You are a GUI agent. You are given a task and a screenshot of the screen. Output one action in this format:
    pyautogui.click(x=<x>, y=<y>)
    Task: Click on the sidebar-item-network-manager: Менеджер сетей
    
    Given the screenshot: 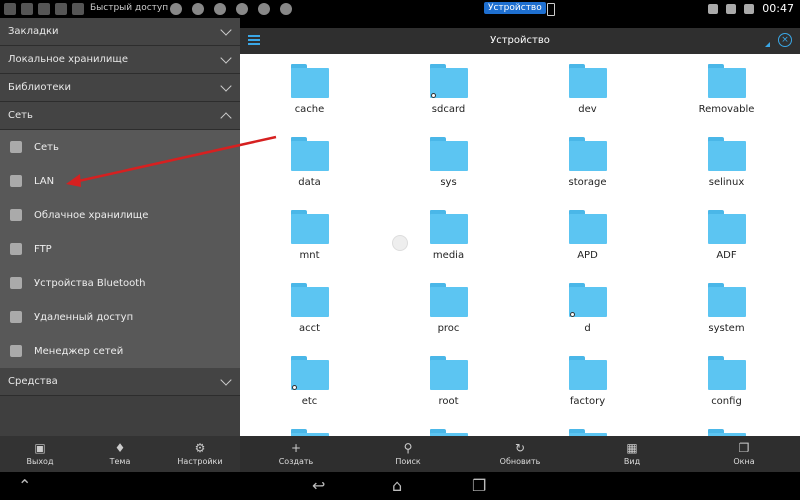 What is the action you would take?
    pyautogui.click(x=120, y=351)
    